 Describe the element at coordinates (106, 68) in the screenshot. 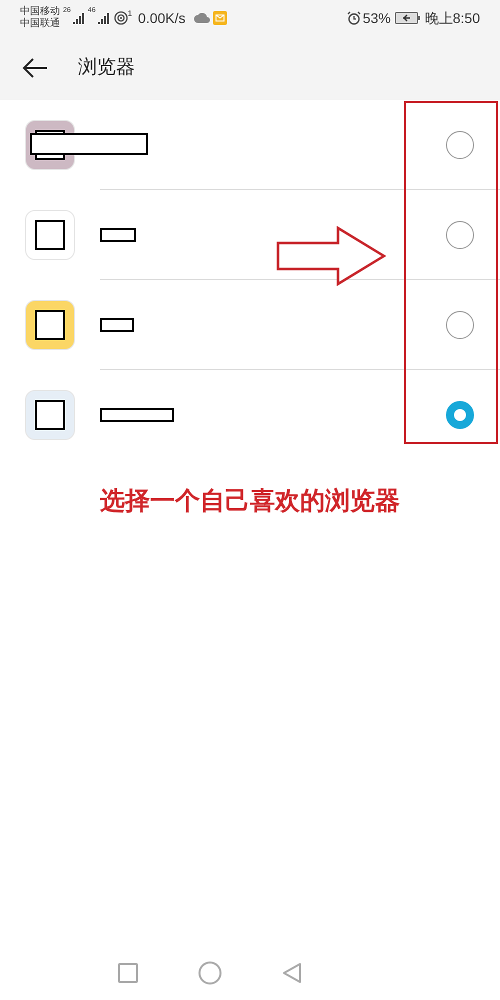

I see `page-title: 浏览器` at that location.